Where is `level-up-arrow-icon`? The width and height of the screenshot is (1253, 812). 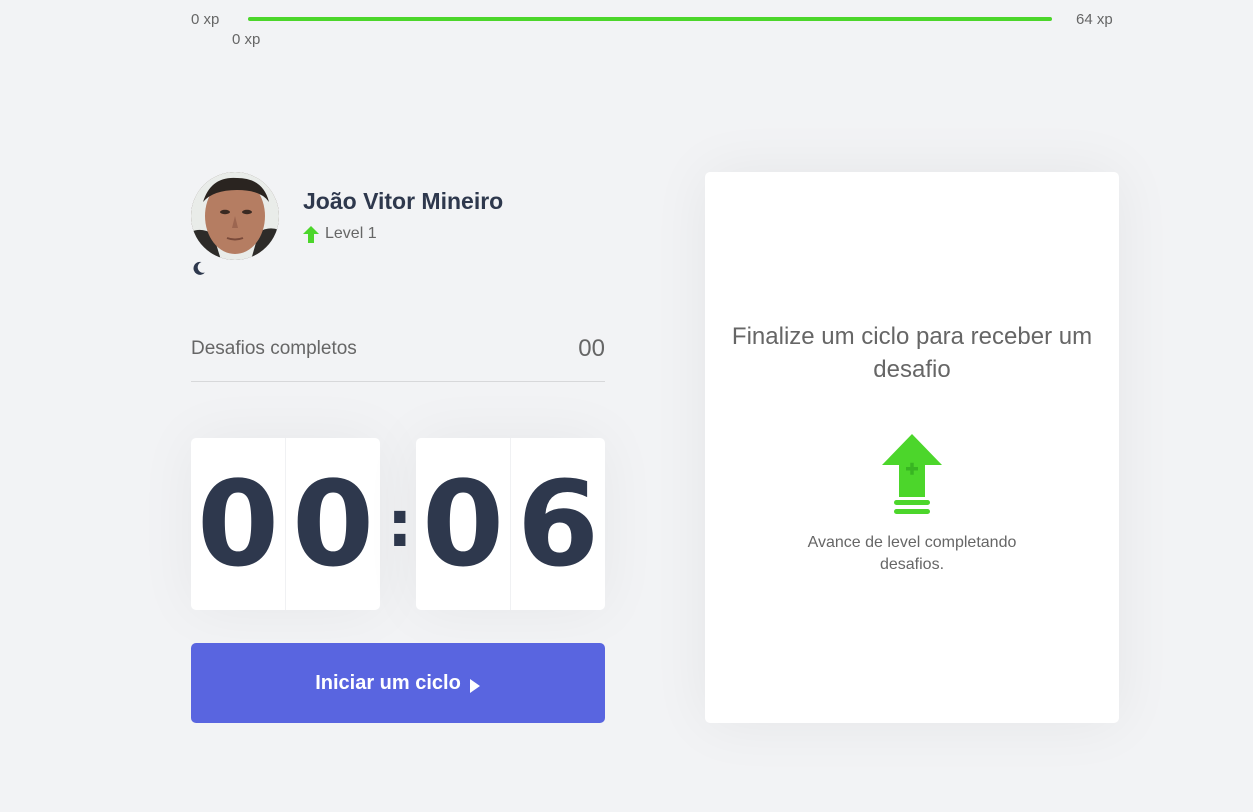 level-up-arrow-icon is located at coordinates (311, 234).